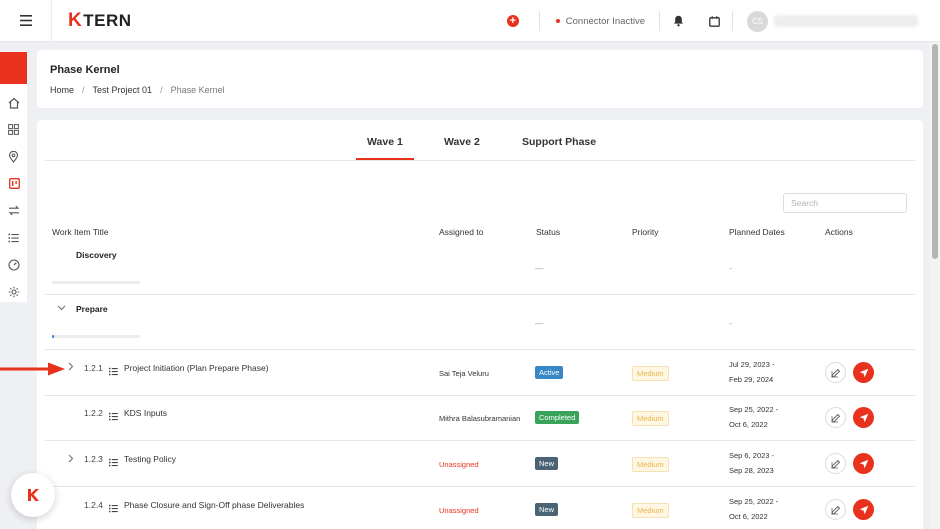 This screenshot has height=529, width=940. Describe the element at coordinates (196, 368) in the screenshot. I see `work-item-title: Project Initiation (Plan Prepare Phase)` at that location.